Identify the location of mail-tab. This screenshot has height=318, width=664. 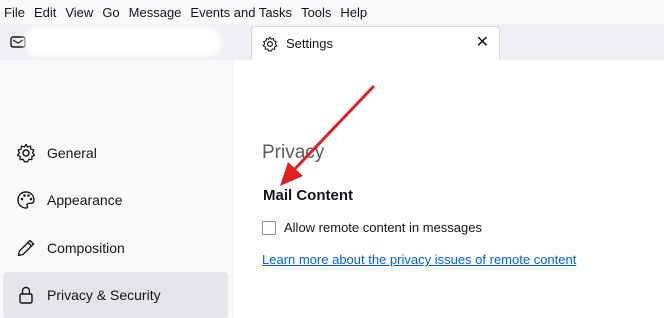
(121, 42).